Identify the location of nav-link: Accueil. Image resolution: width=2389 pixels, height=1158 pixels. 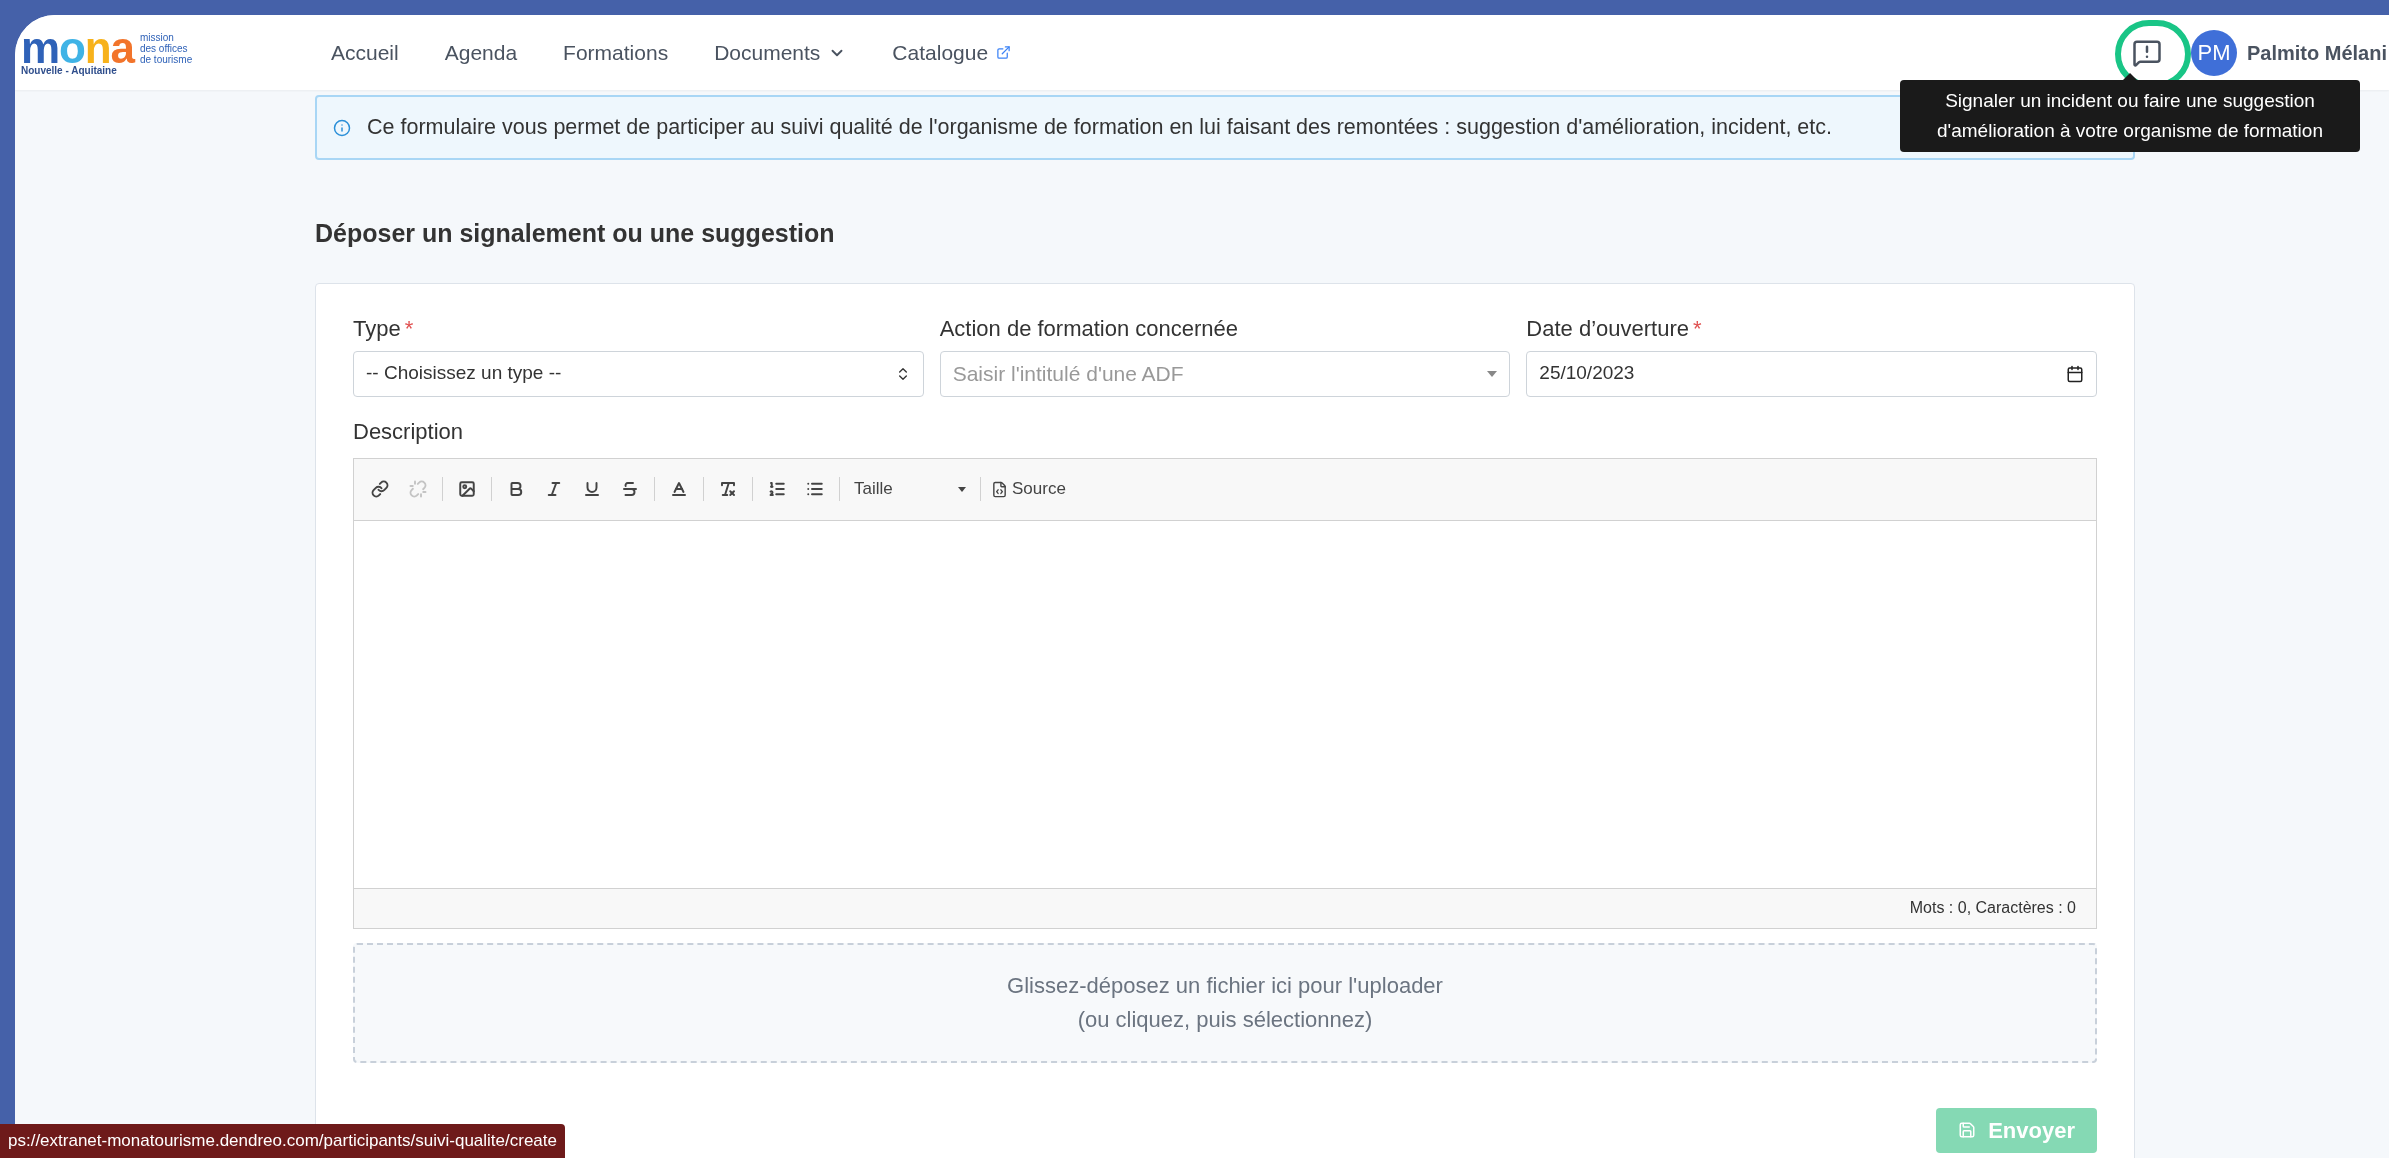
(365, 52).